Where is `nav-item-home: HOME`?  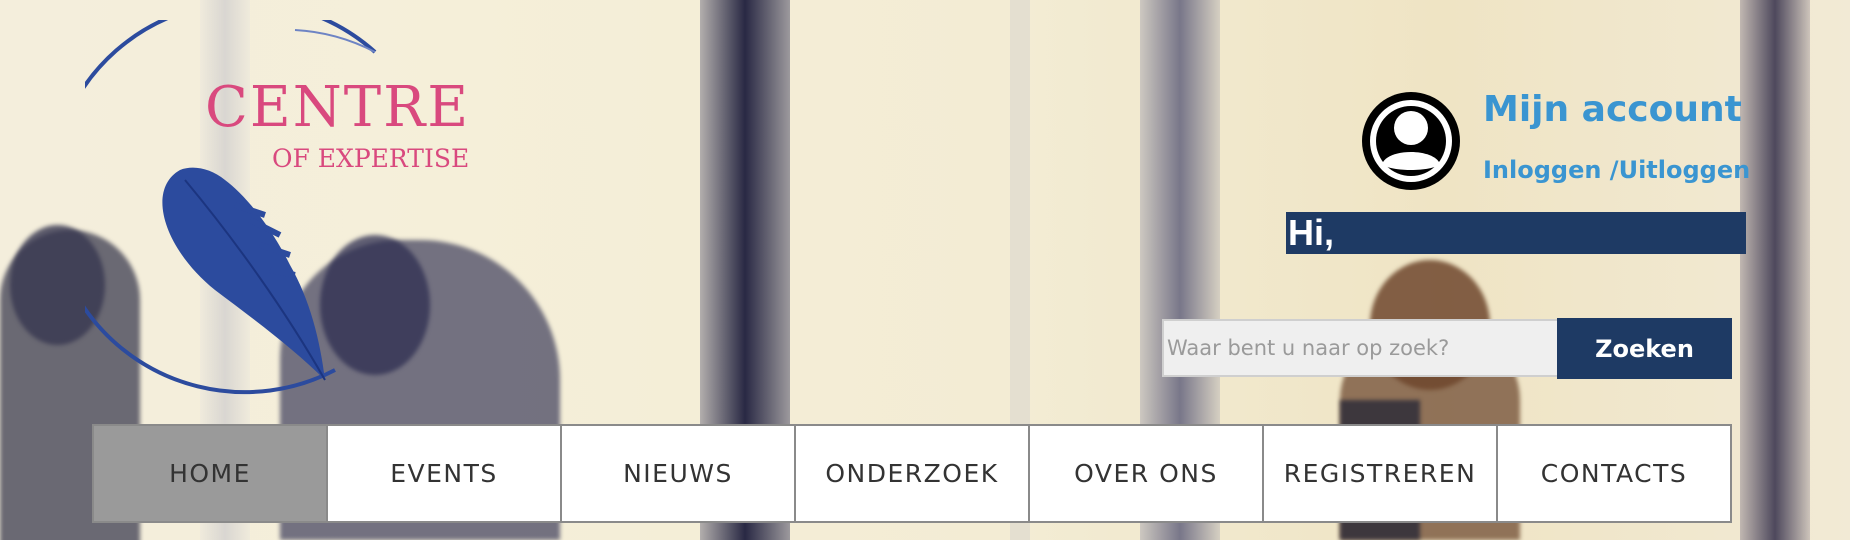
nav-item-home: HOME is located at coordinates (211, 473).